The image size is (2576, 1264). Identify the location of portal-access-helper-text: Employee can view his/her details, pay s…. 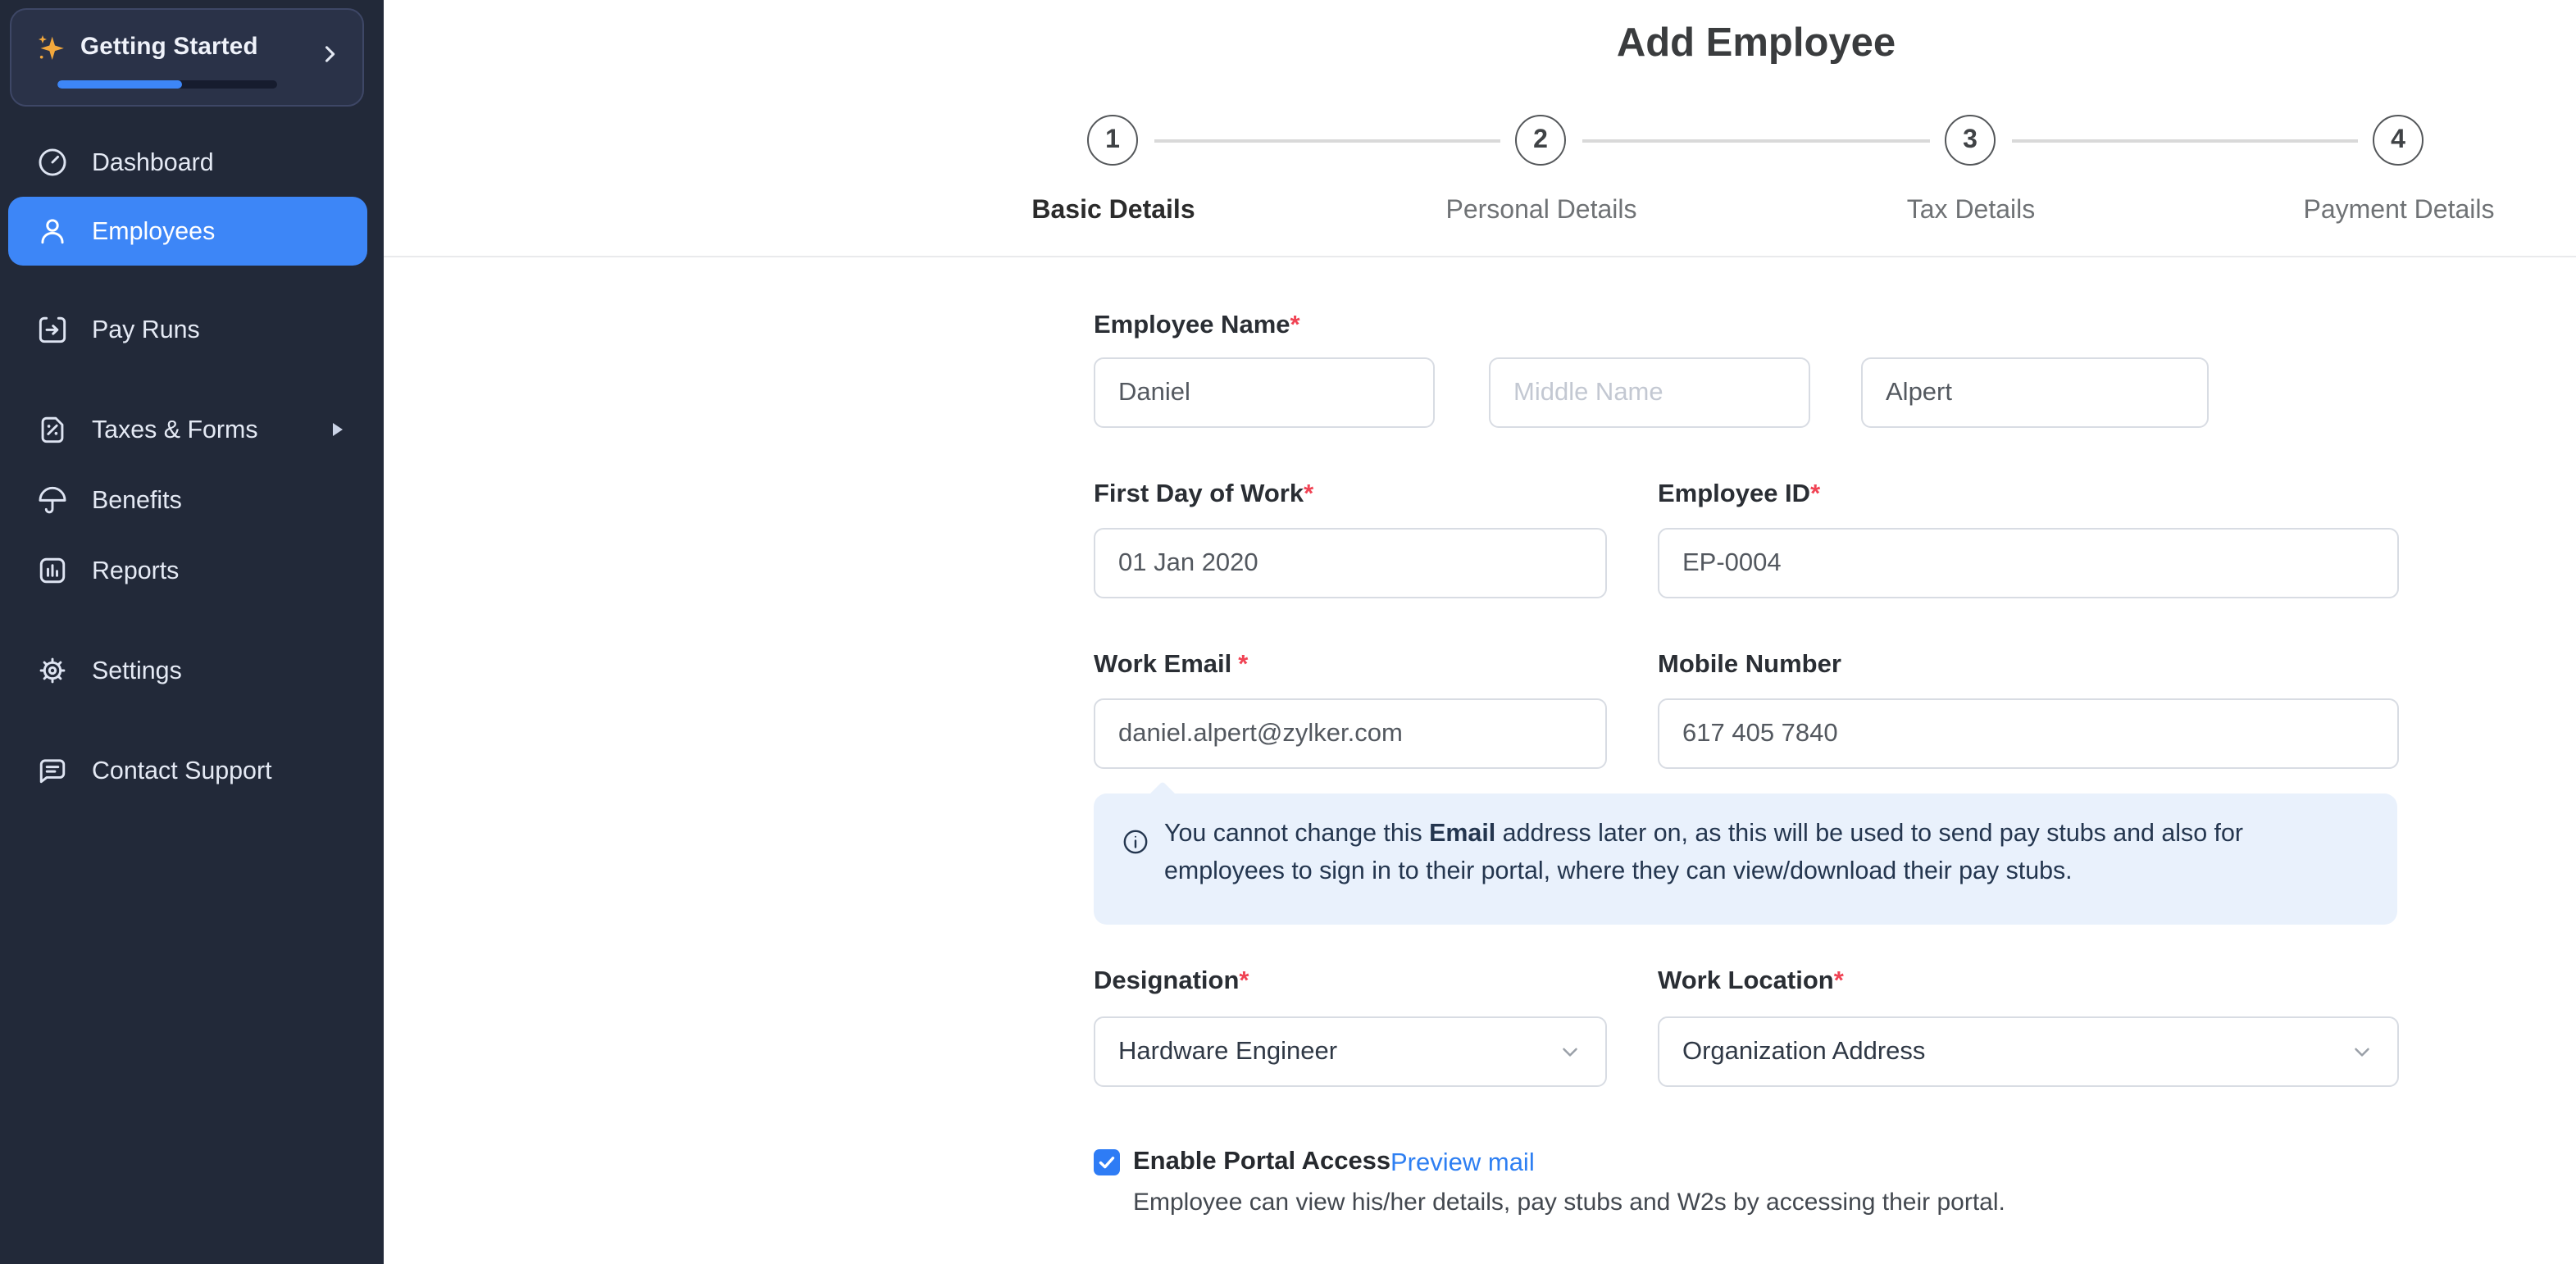
(1569, 1202).